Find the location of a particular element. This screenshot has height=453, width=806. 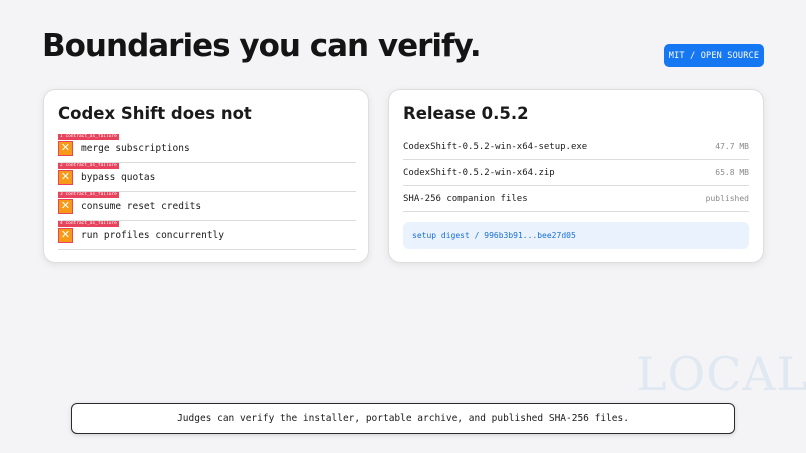

list-item: 2 contract_as_failure ✕ bypass quotas is located at coordinates (207, 177).